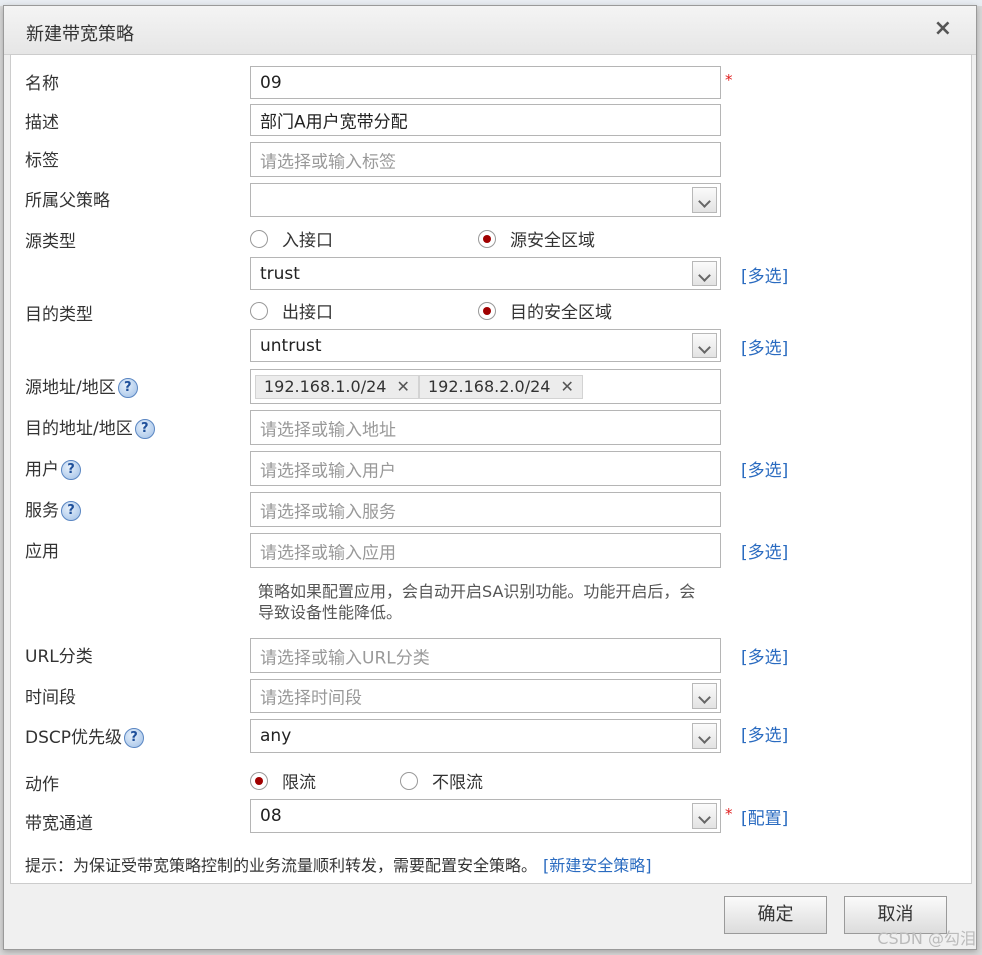  What do you see at coordinates (50, 242) in the screenshot?
I see `source-type-label: 源类型` at bounding box center [50, 242].